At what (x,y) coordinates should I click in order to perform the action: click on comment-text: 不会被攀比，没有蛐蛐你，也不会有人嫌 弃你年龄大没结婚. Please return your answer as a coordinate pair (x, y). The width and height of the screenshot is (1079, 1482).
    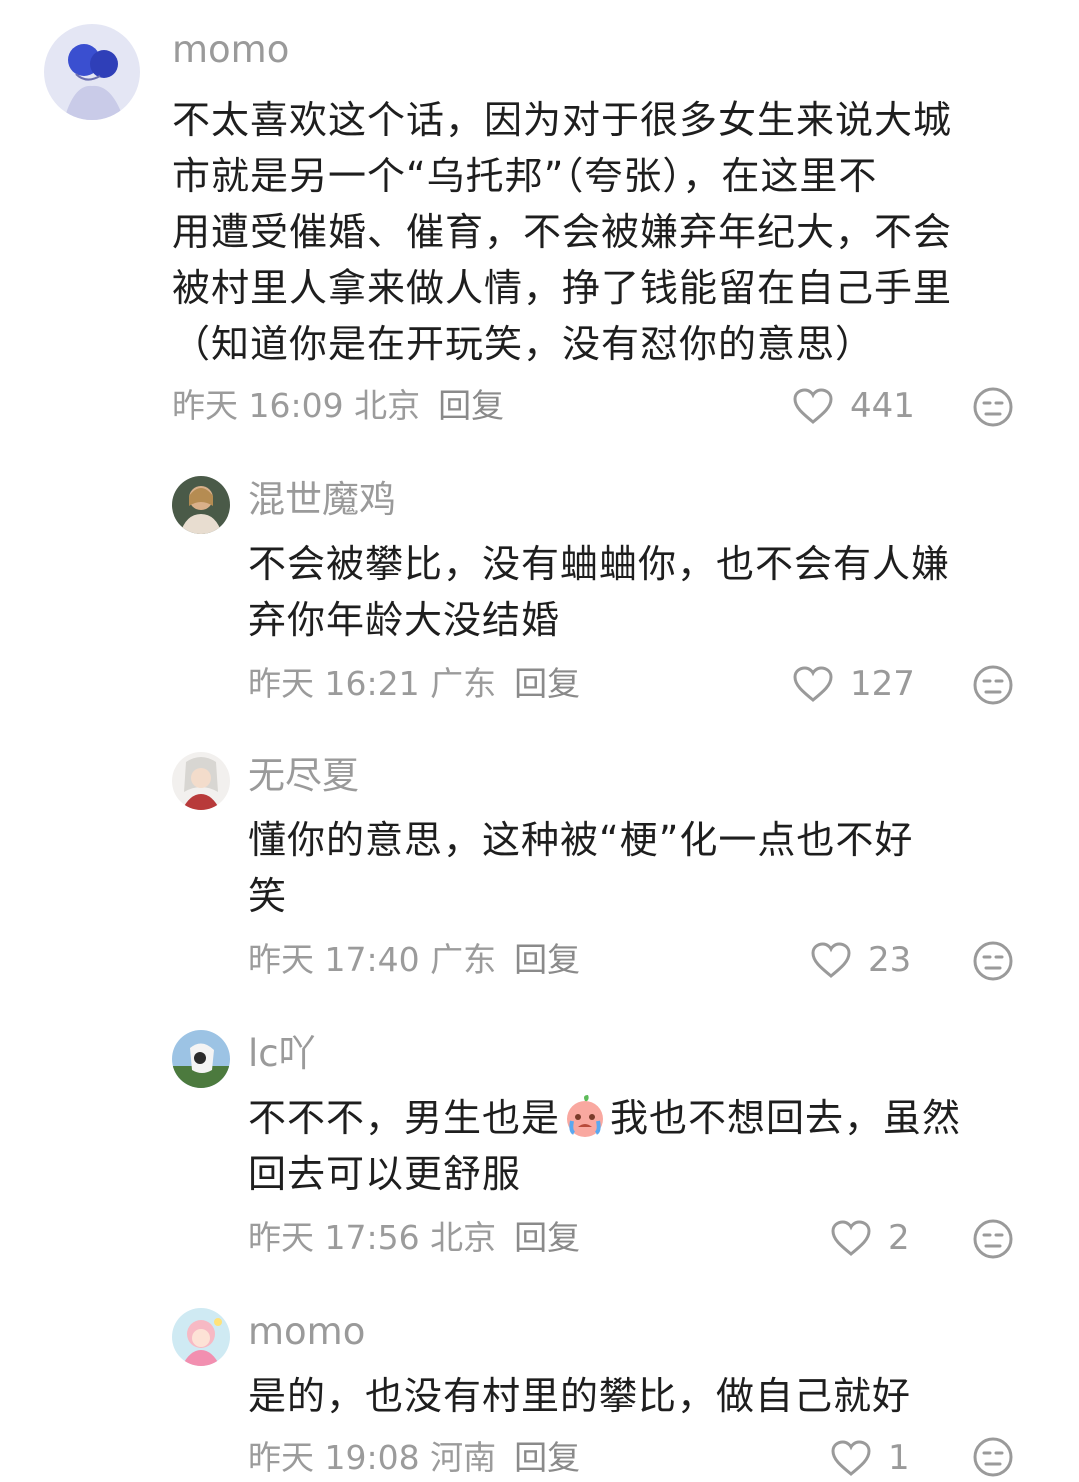
    Looking at the image, I should click on (599, 592).